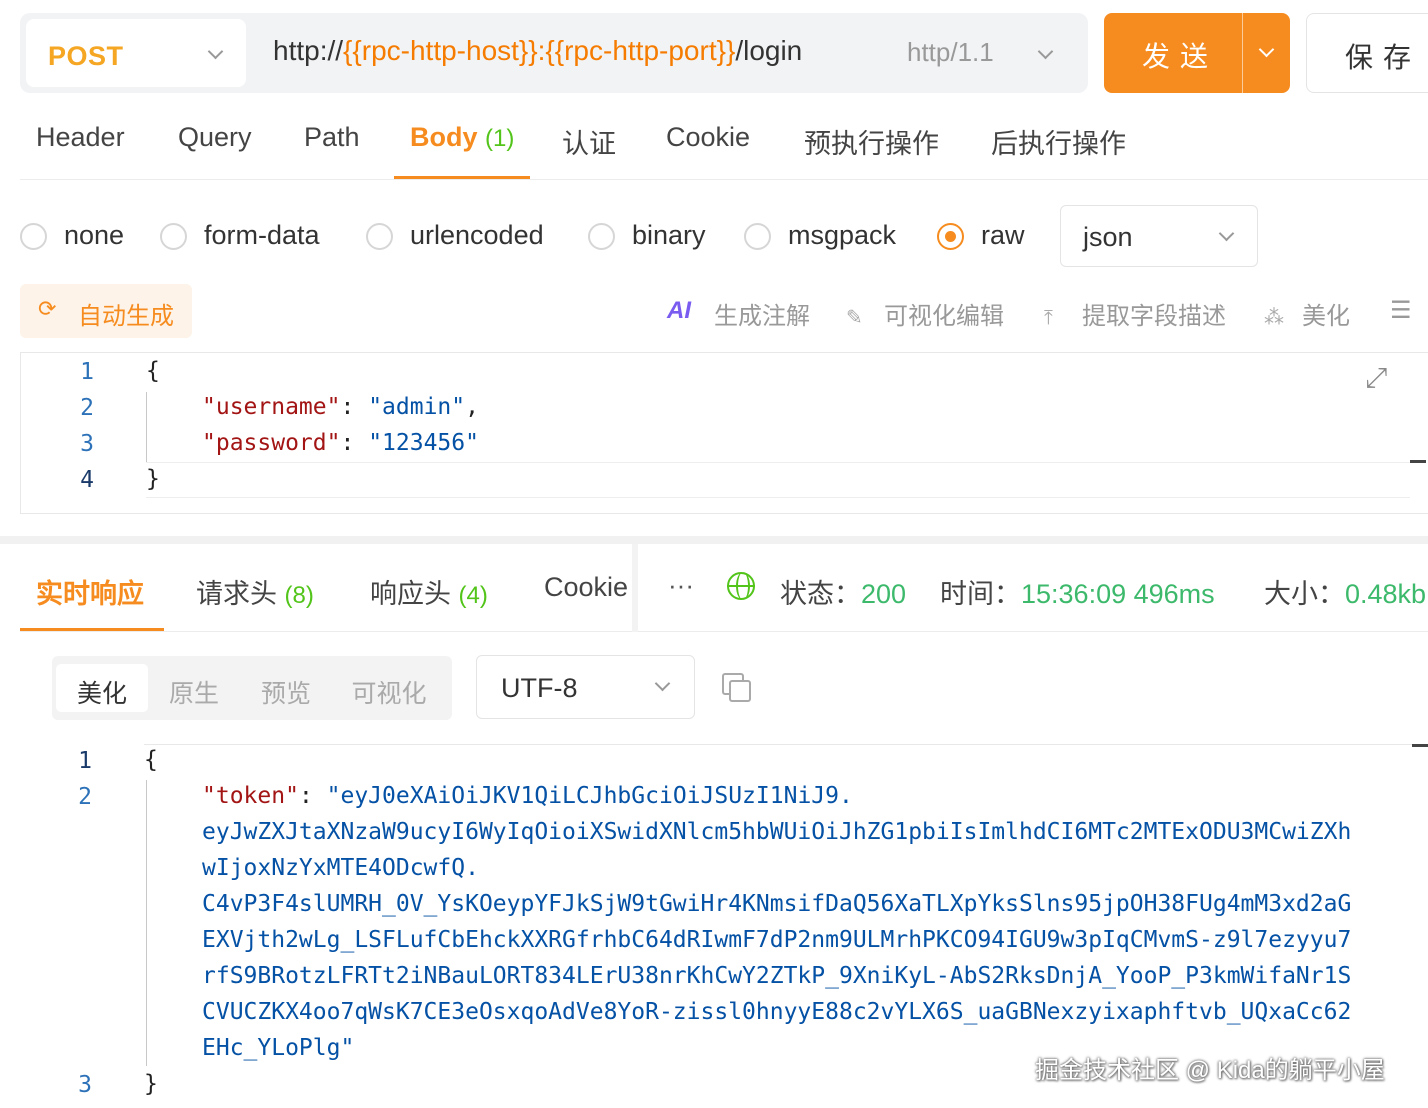 Image resolution: width=1428 pixels, height=1108 pixels. Describe the element at coordinates (1210, 1070) in the screenshot. I see `watermark: 掘金技术社区 @ Kida的躺平小屋` at that location.